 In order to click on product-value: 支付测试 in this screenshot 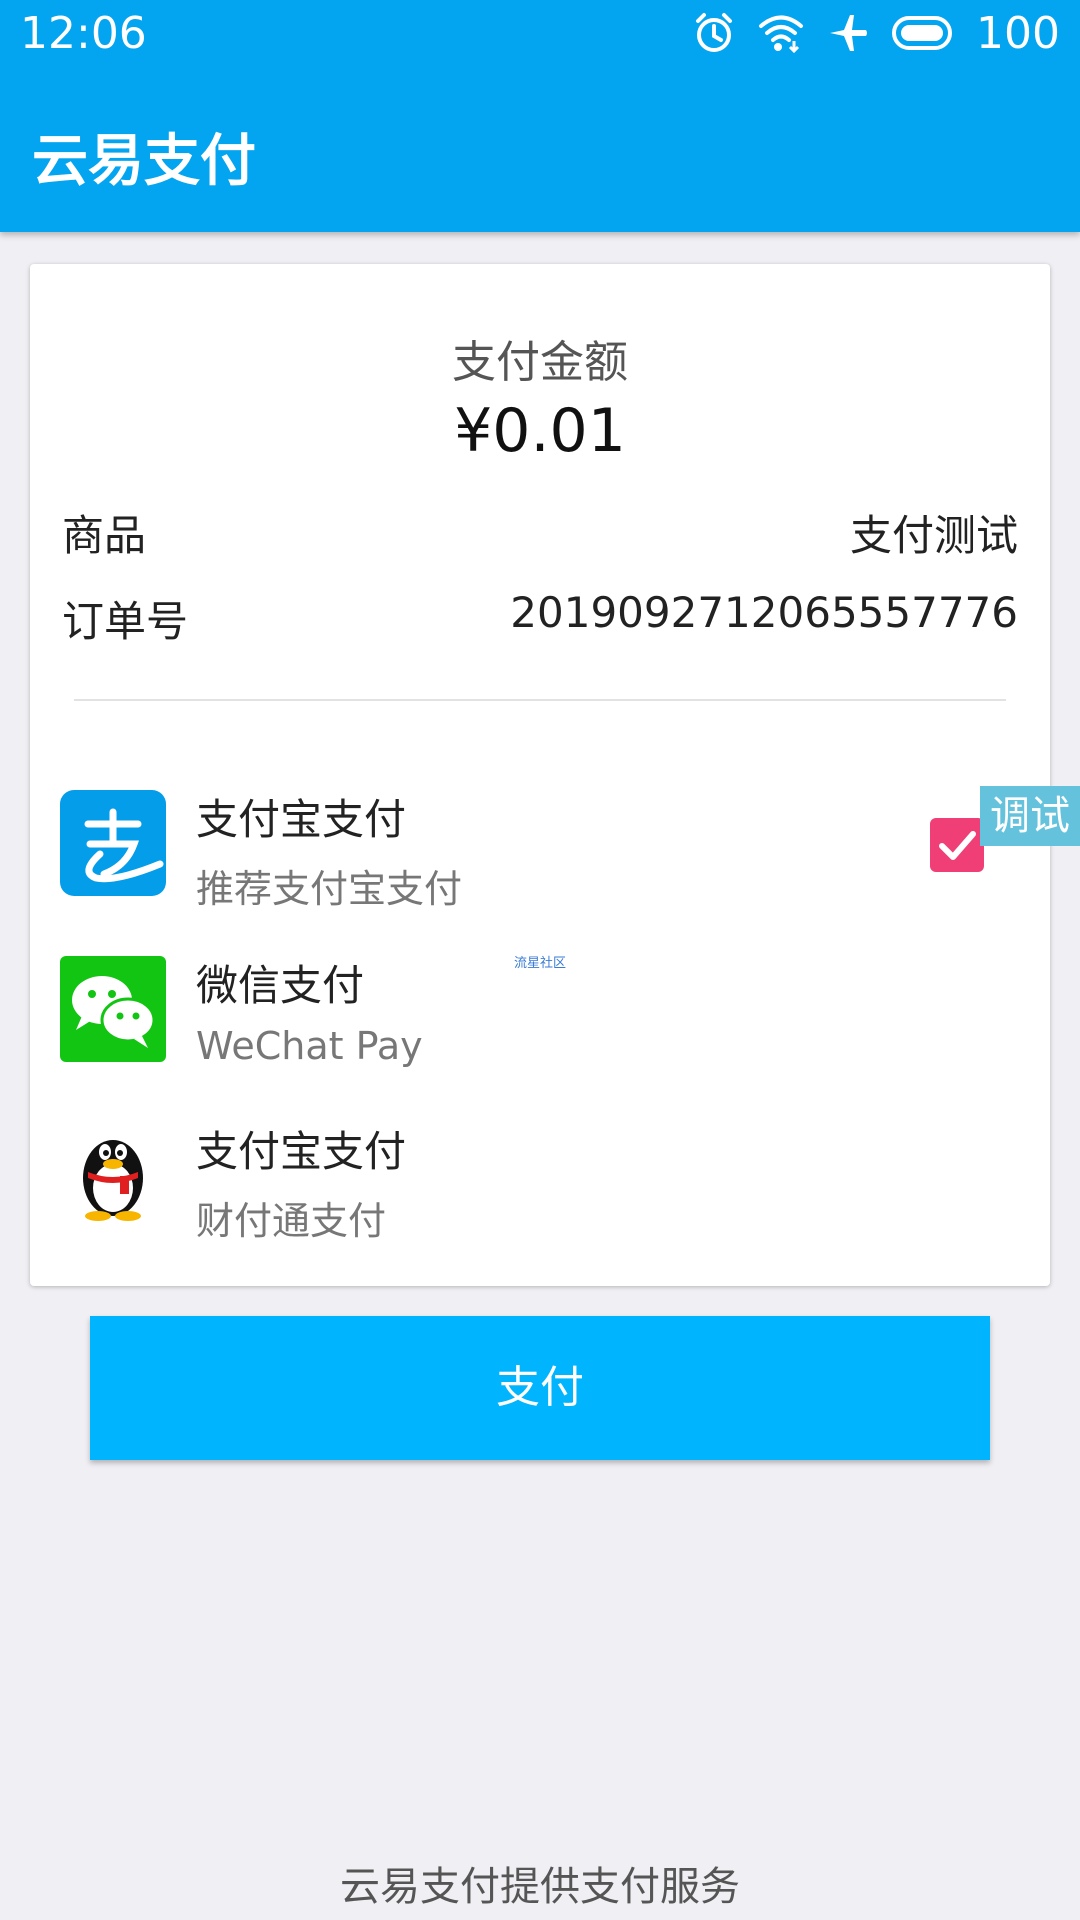, I will do `click(933, 535)`.